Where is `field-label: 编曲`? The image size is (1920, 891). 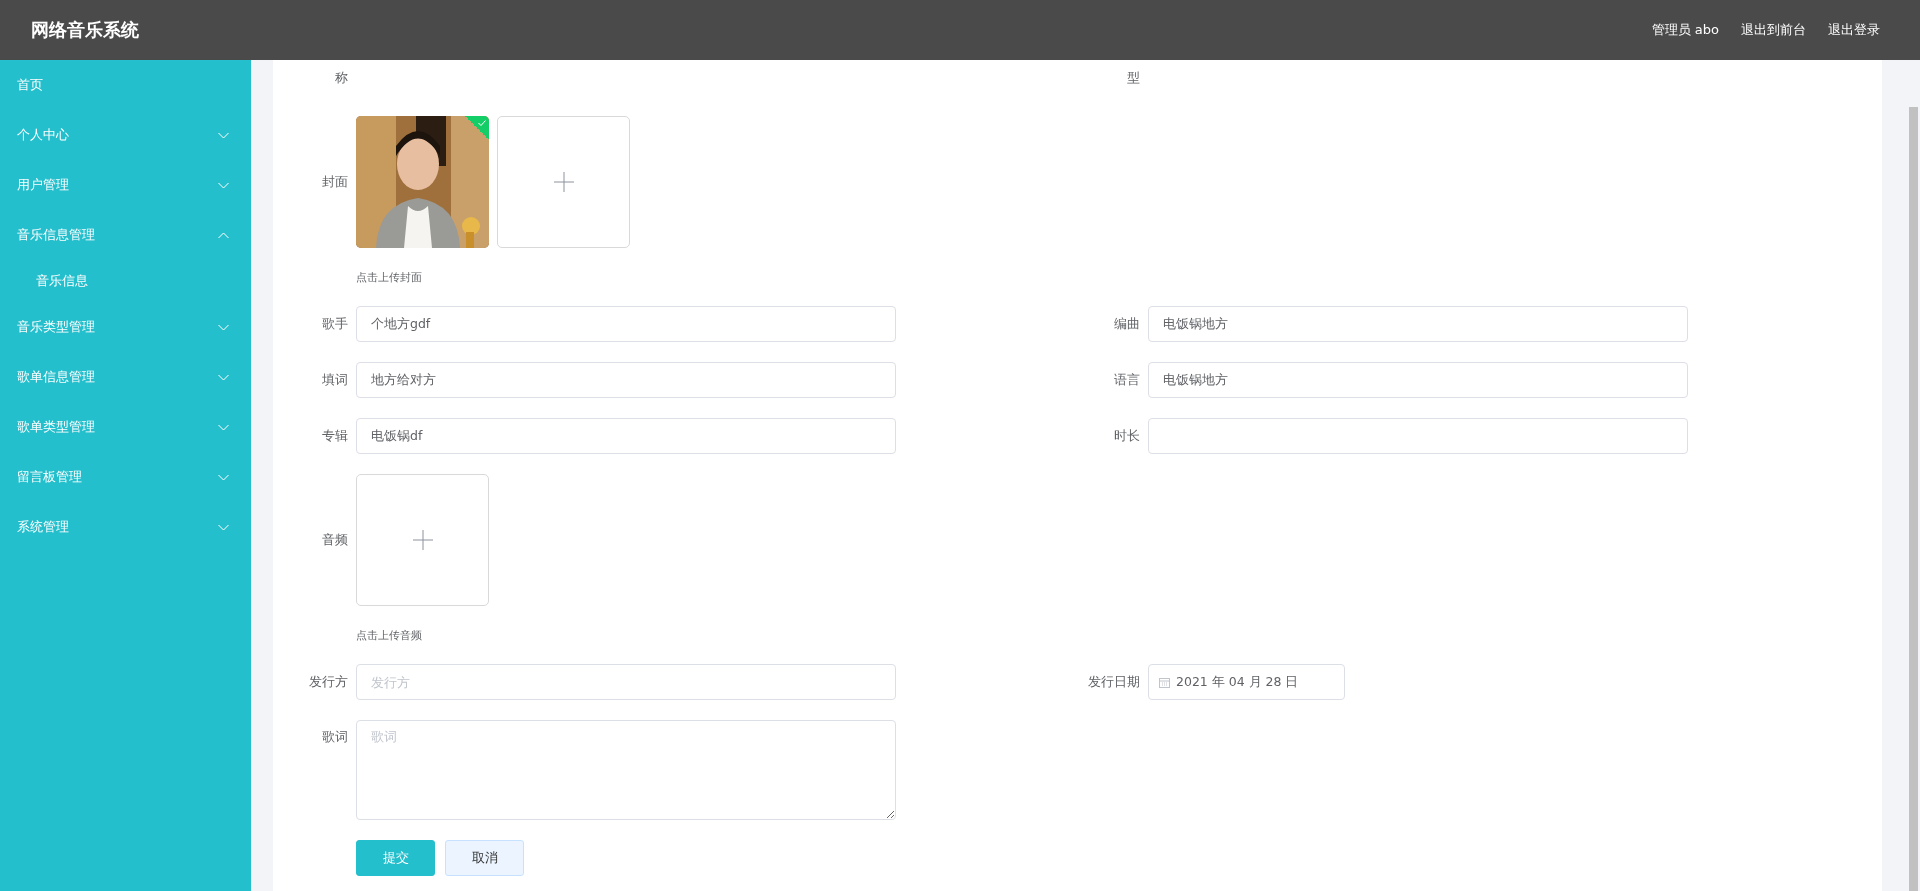 field-label: 编曲 is located at coordinates (1126, 324).